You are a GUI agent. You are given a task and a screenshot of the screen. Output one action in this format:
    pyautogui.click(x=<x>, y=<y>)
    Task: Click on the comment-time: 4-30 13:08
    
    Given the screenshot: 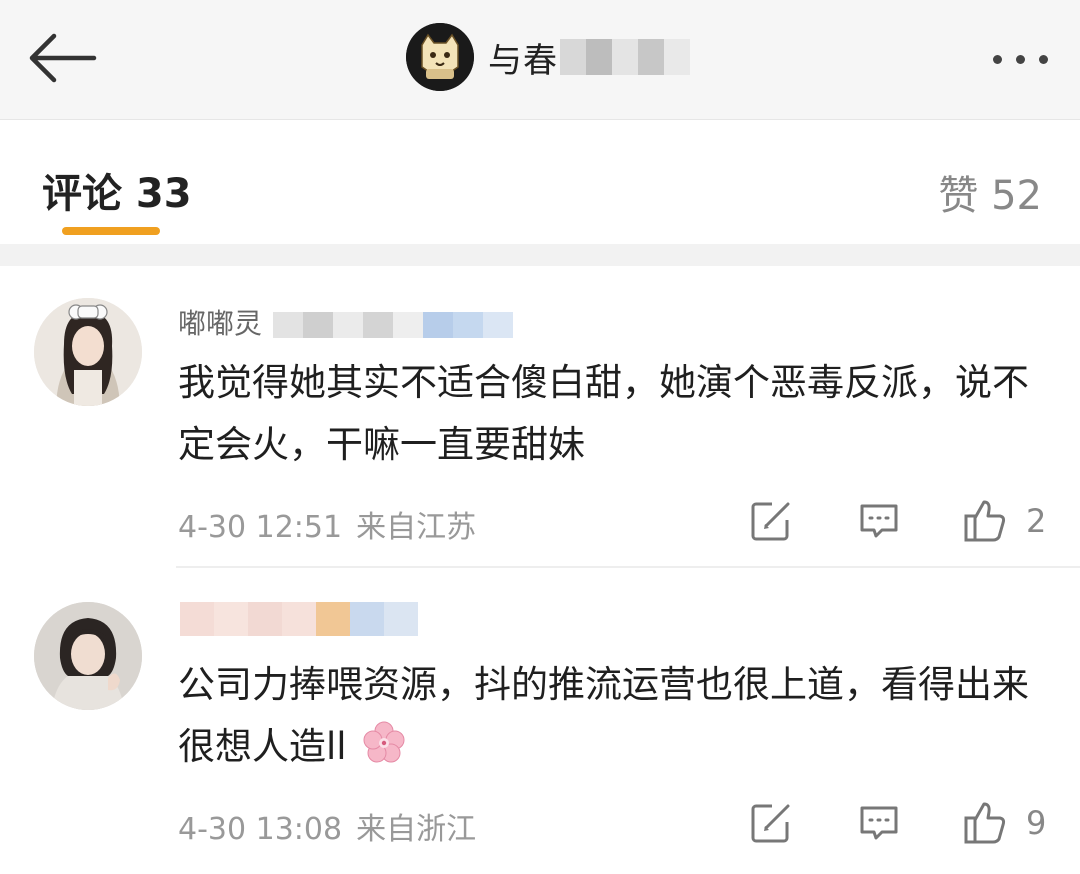 What is the action you would take?
    pyautogui.click(x=260, y=829)
    